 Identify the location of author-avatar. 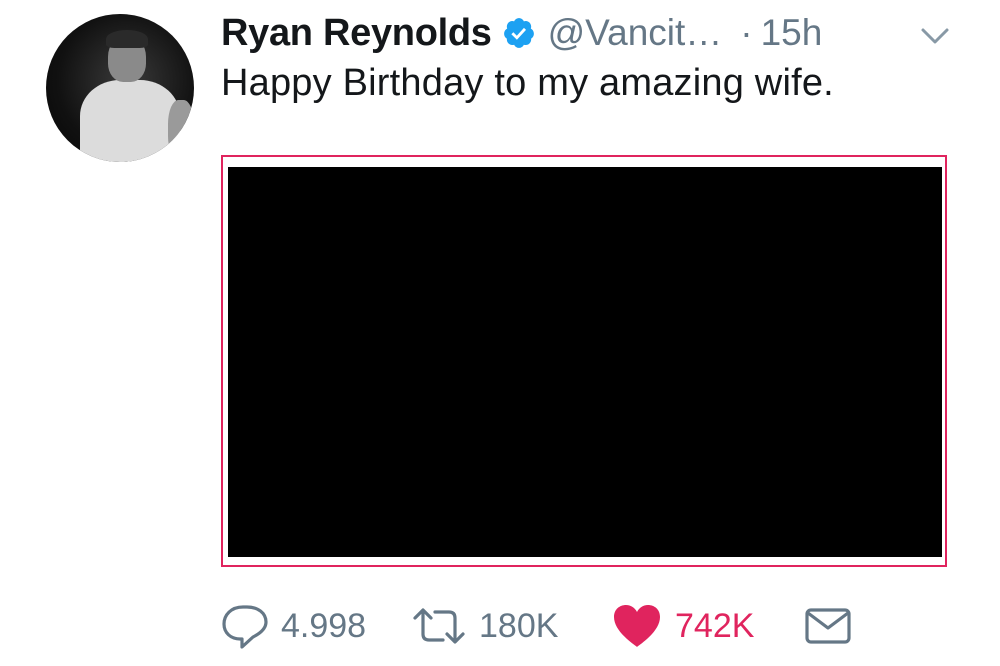
(120, 88).